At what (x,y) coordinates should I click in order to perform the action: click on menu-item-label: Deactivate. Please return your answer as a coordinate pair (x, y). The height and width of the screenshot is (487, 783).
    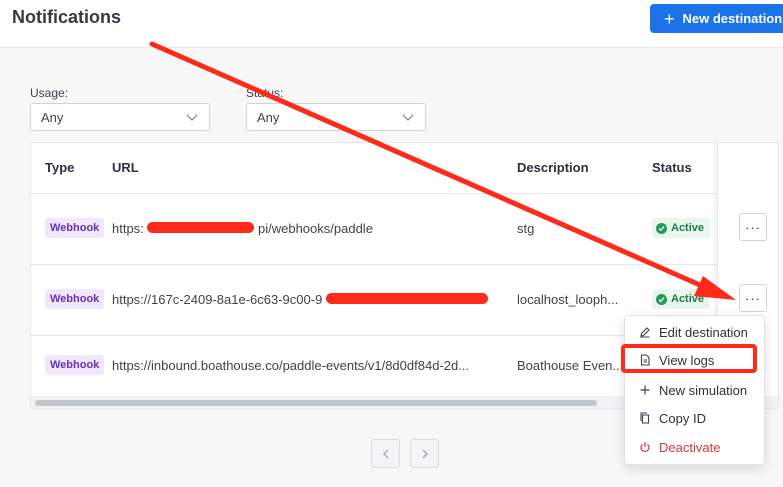
    Looking at the image, I should click on (690, 447).